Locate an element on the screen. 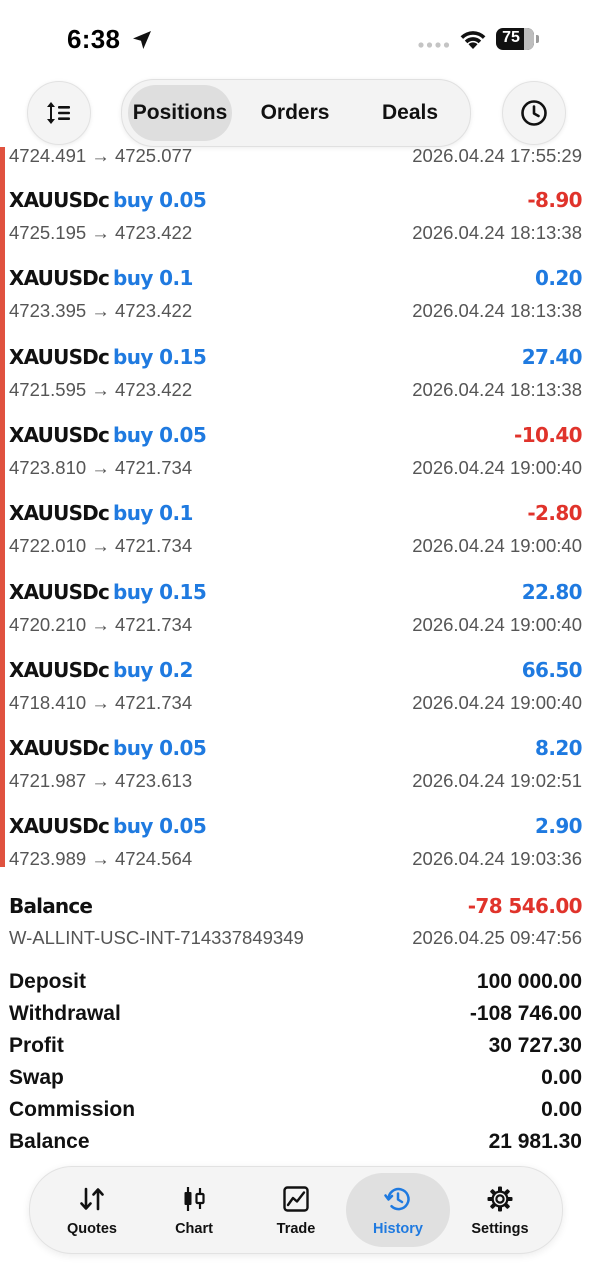 The image size is (591, 1280). summary-value: 100 000.00 is located at coordinates (529, 981).